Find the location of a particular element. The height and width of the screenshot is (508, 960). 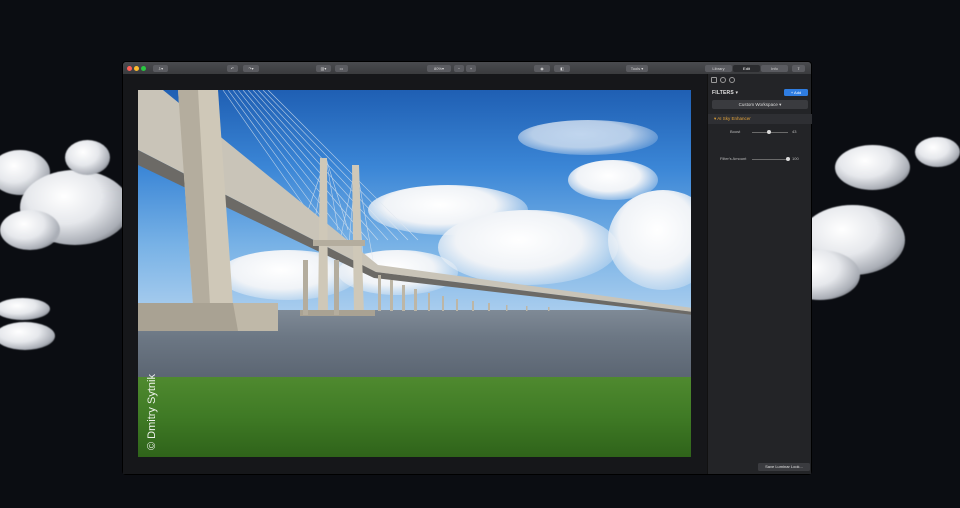

filter-amount-label: Filter's Amount is located at coordinates (733, 158).